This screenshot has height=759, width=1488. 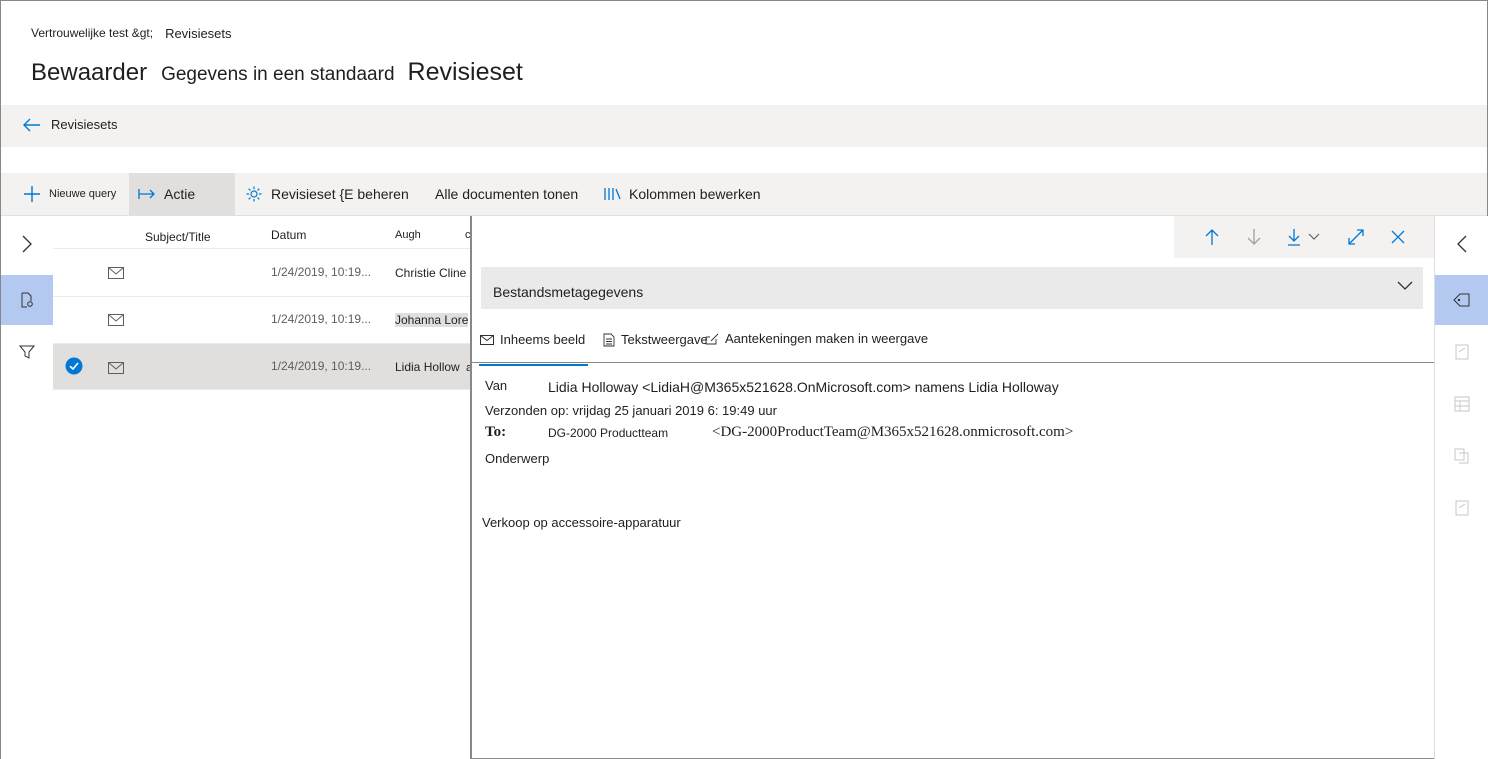 I want to click on list-header: Subject/Title Datum Augh c, so click(x=262, y=232).